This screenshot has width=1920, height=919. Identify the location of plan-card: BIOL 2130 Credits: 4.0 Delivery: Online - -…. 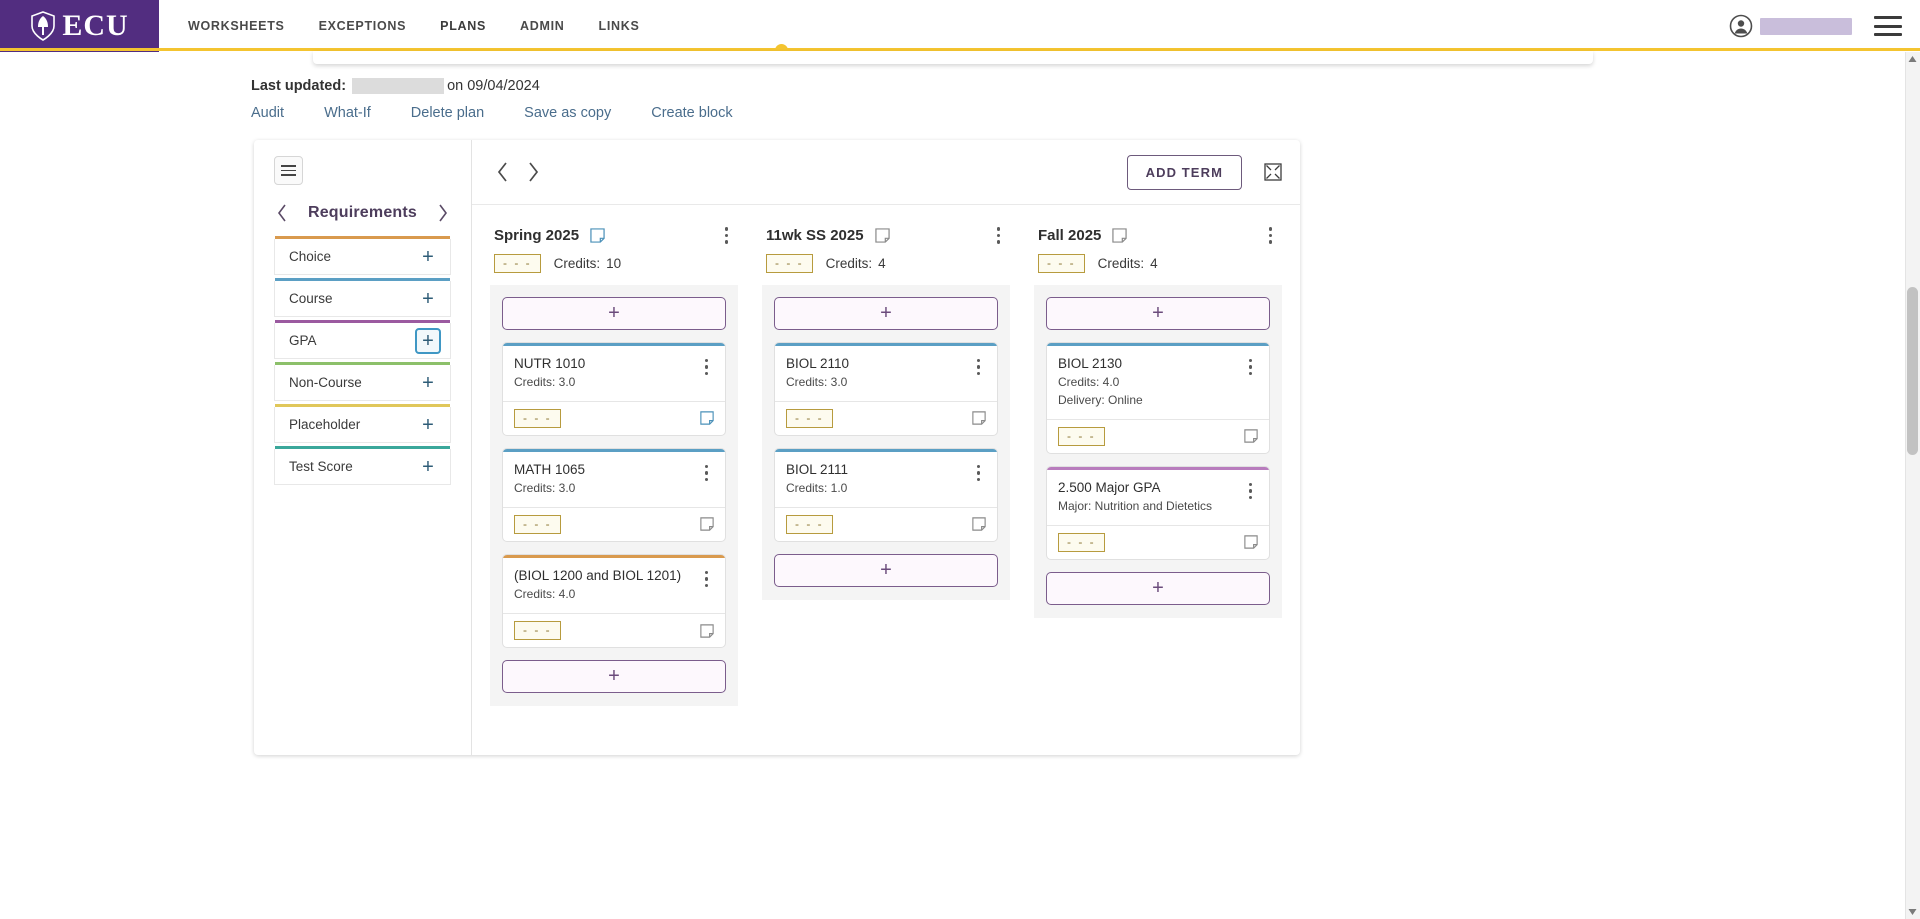
(1158, 397).